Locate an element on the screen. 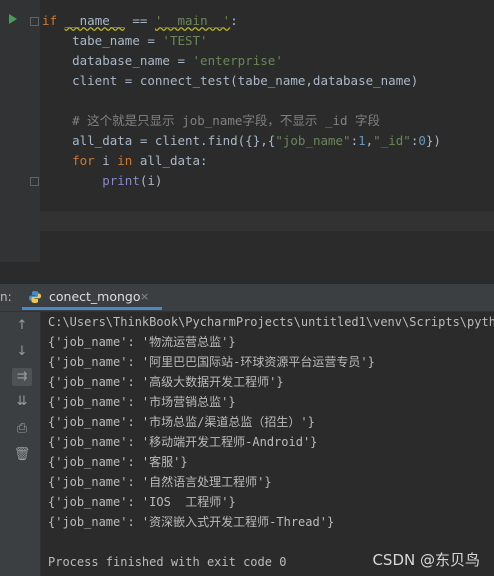 The height and width of the screenshot is (576, 494). editor-gutter is located at coordinates (20, 131).